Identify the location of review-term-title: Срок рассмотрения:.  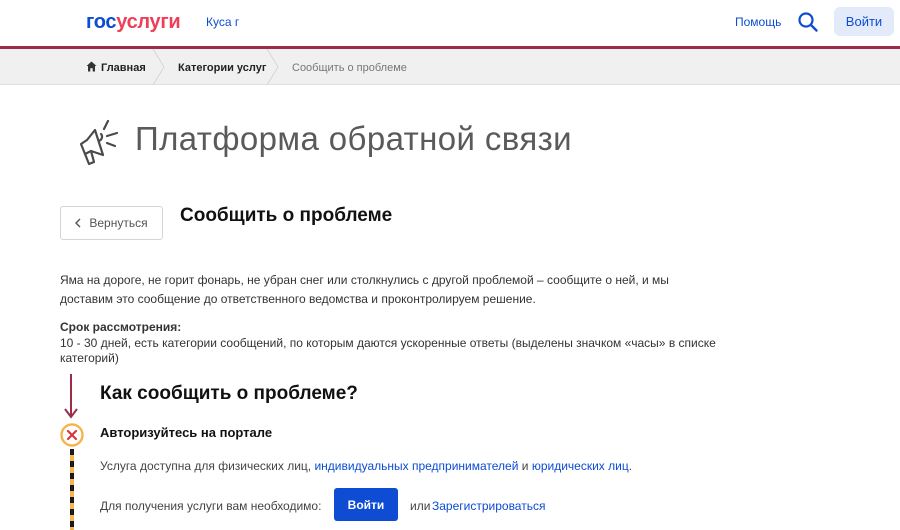
(121, 327).